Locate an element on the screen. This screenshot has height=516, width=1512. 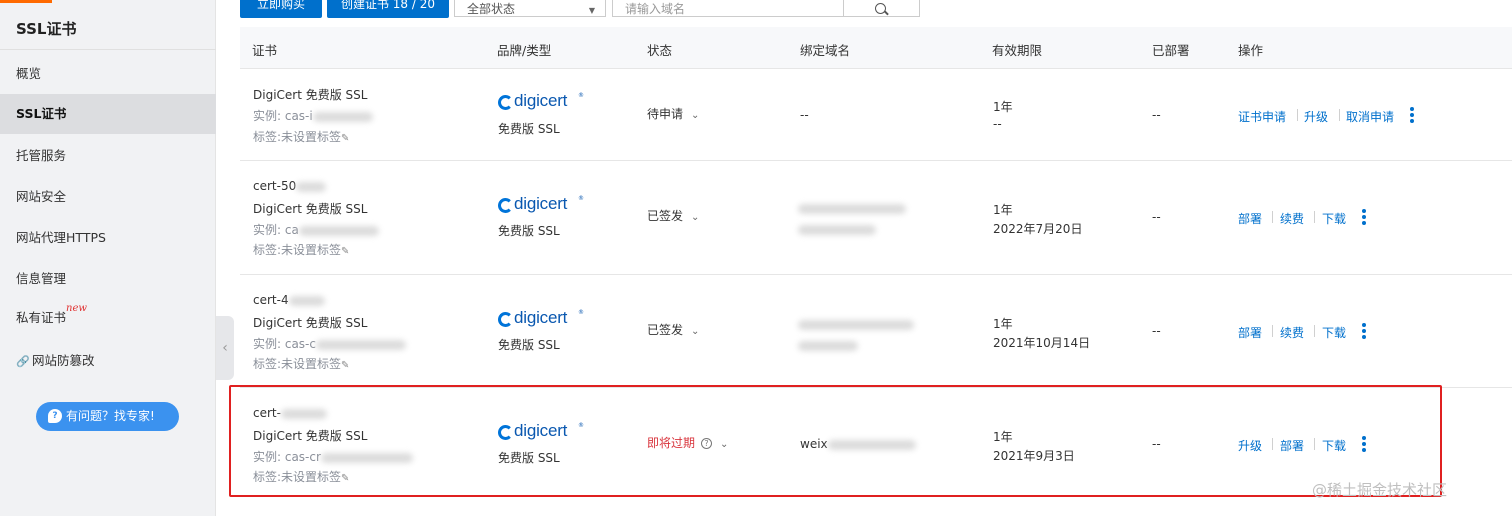
sidebar-item-https-proxy: 网站代理HTTPS is located at coordinates (108, 238).